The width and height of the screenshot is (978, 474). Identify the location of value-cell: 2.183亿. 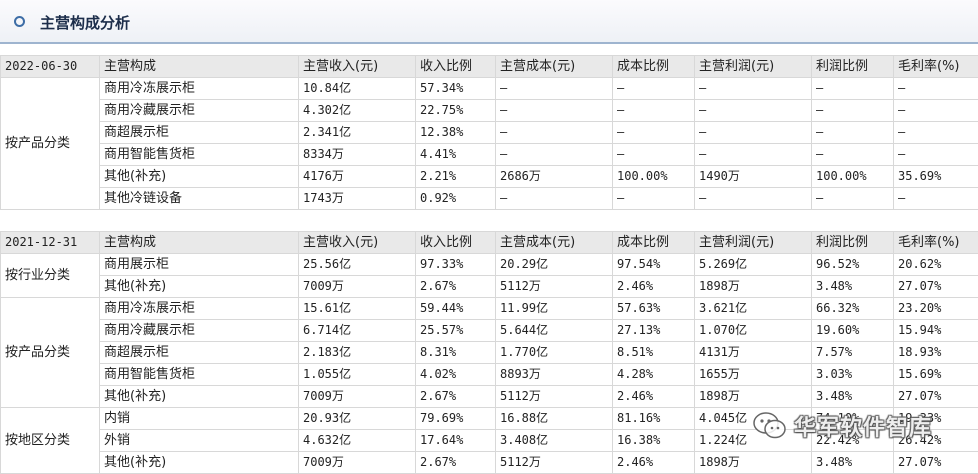
(357, 353).